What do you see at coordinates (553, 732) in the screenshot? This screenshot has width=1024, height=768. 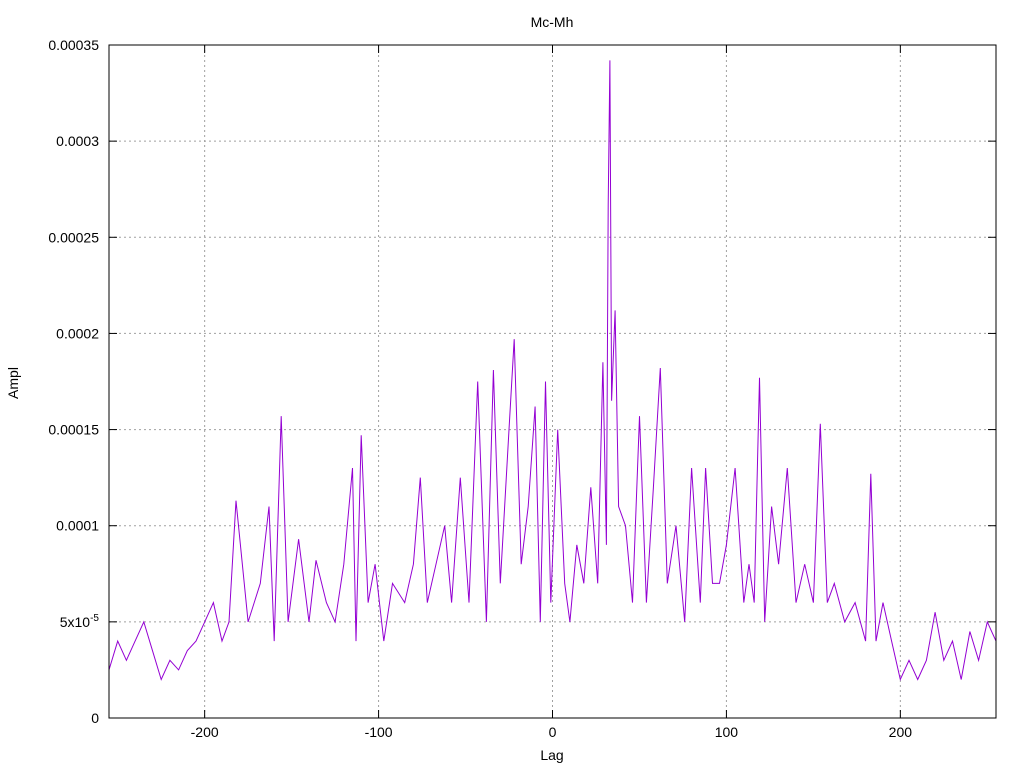 I see `x-tick-label: 0` at bounding box center [553, 732].